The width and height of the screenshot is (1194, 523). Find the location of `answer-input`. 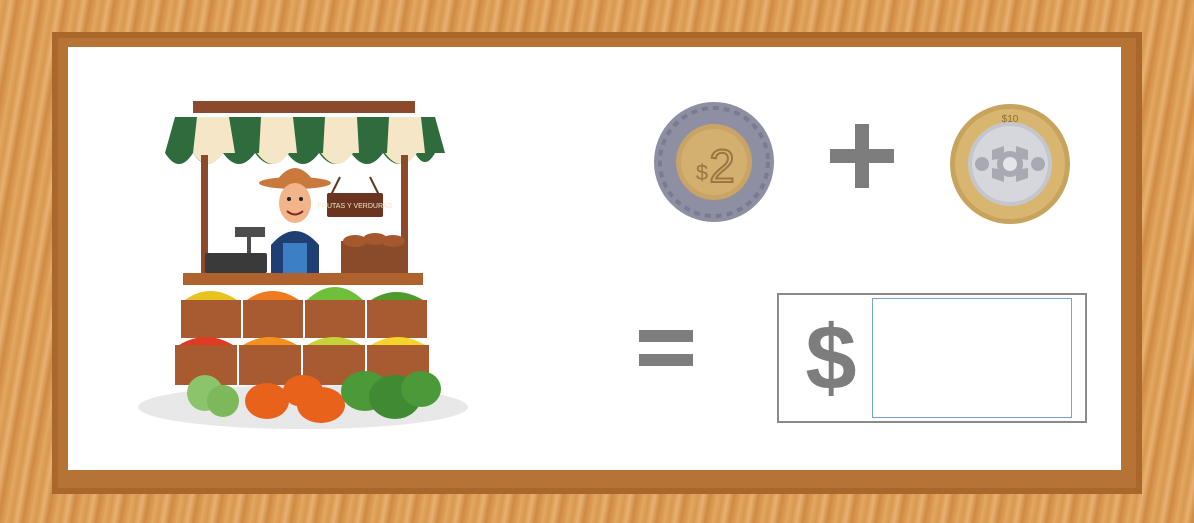

answer-input is located at coordinates (972, 358).